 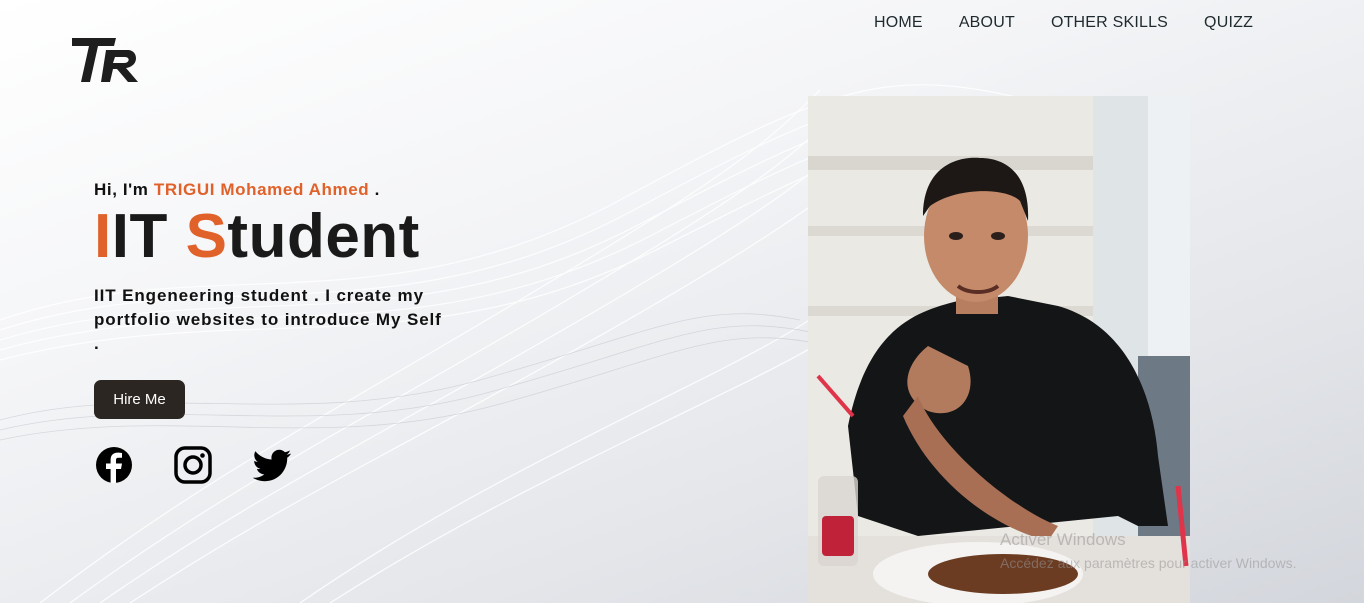 I want to click on windows-watermark-title: Activer Windows, so click(x=1063, y=539).